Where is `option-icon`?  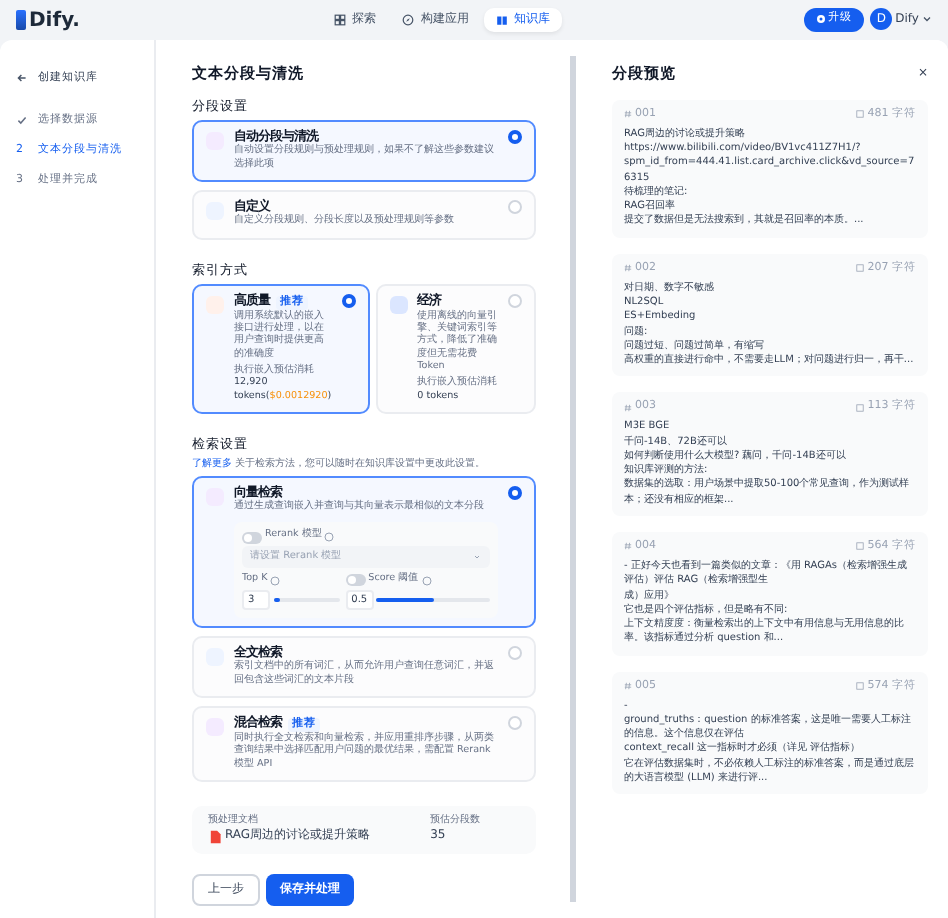 option-icon is located at coordinates (398, 305).